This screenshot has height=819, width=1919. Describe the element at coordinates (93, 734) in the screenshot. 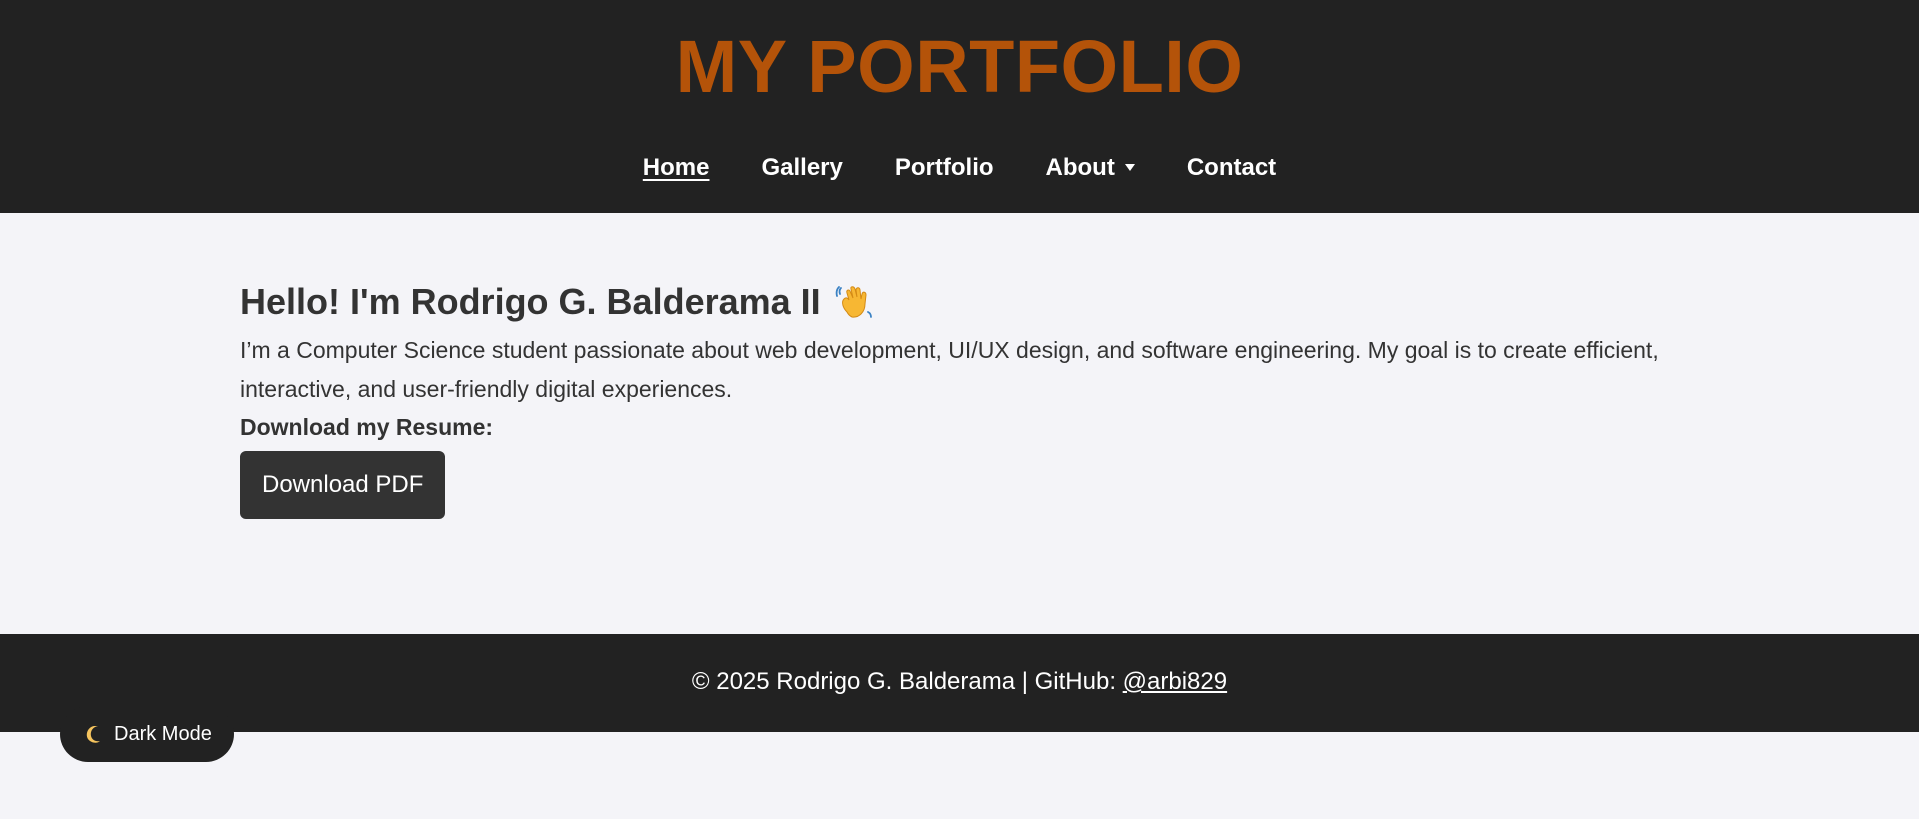

I see `moon-icon` at that location.